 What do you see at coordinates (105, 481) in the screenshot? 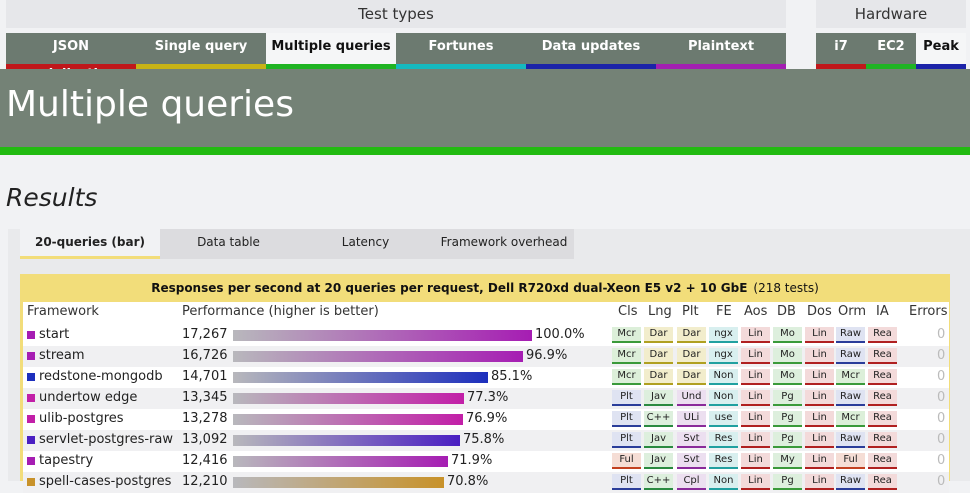
I see `framework-name: spell-cases-postgres` at bounding box center [105, 481].